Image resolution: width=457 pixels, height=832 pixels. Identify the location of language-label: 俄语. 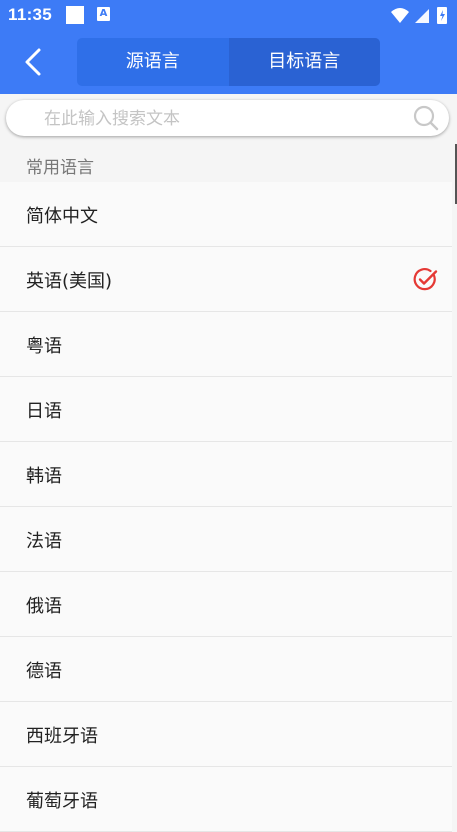
(44, 606).